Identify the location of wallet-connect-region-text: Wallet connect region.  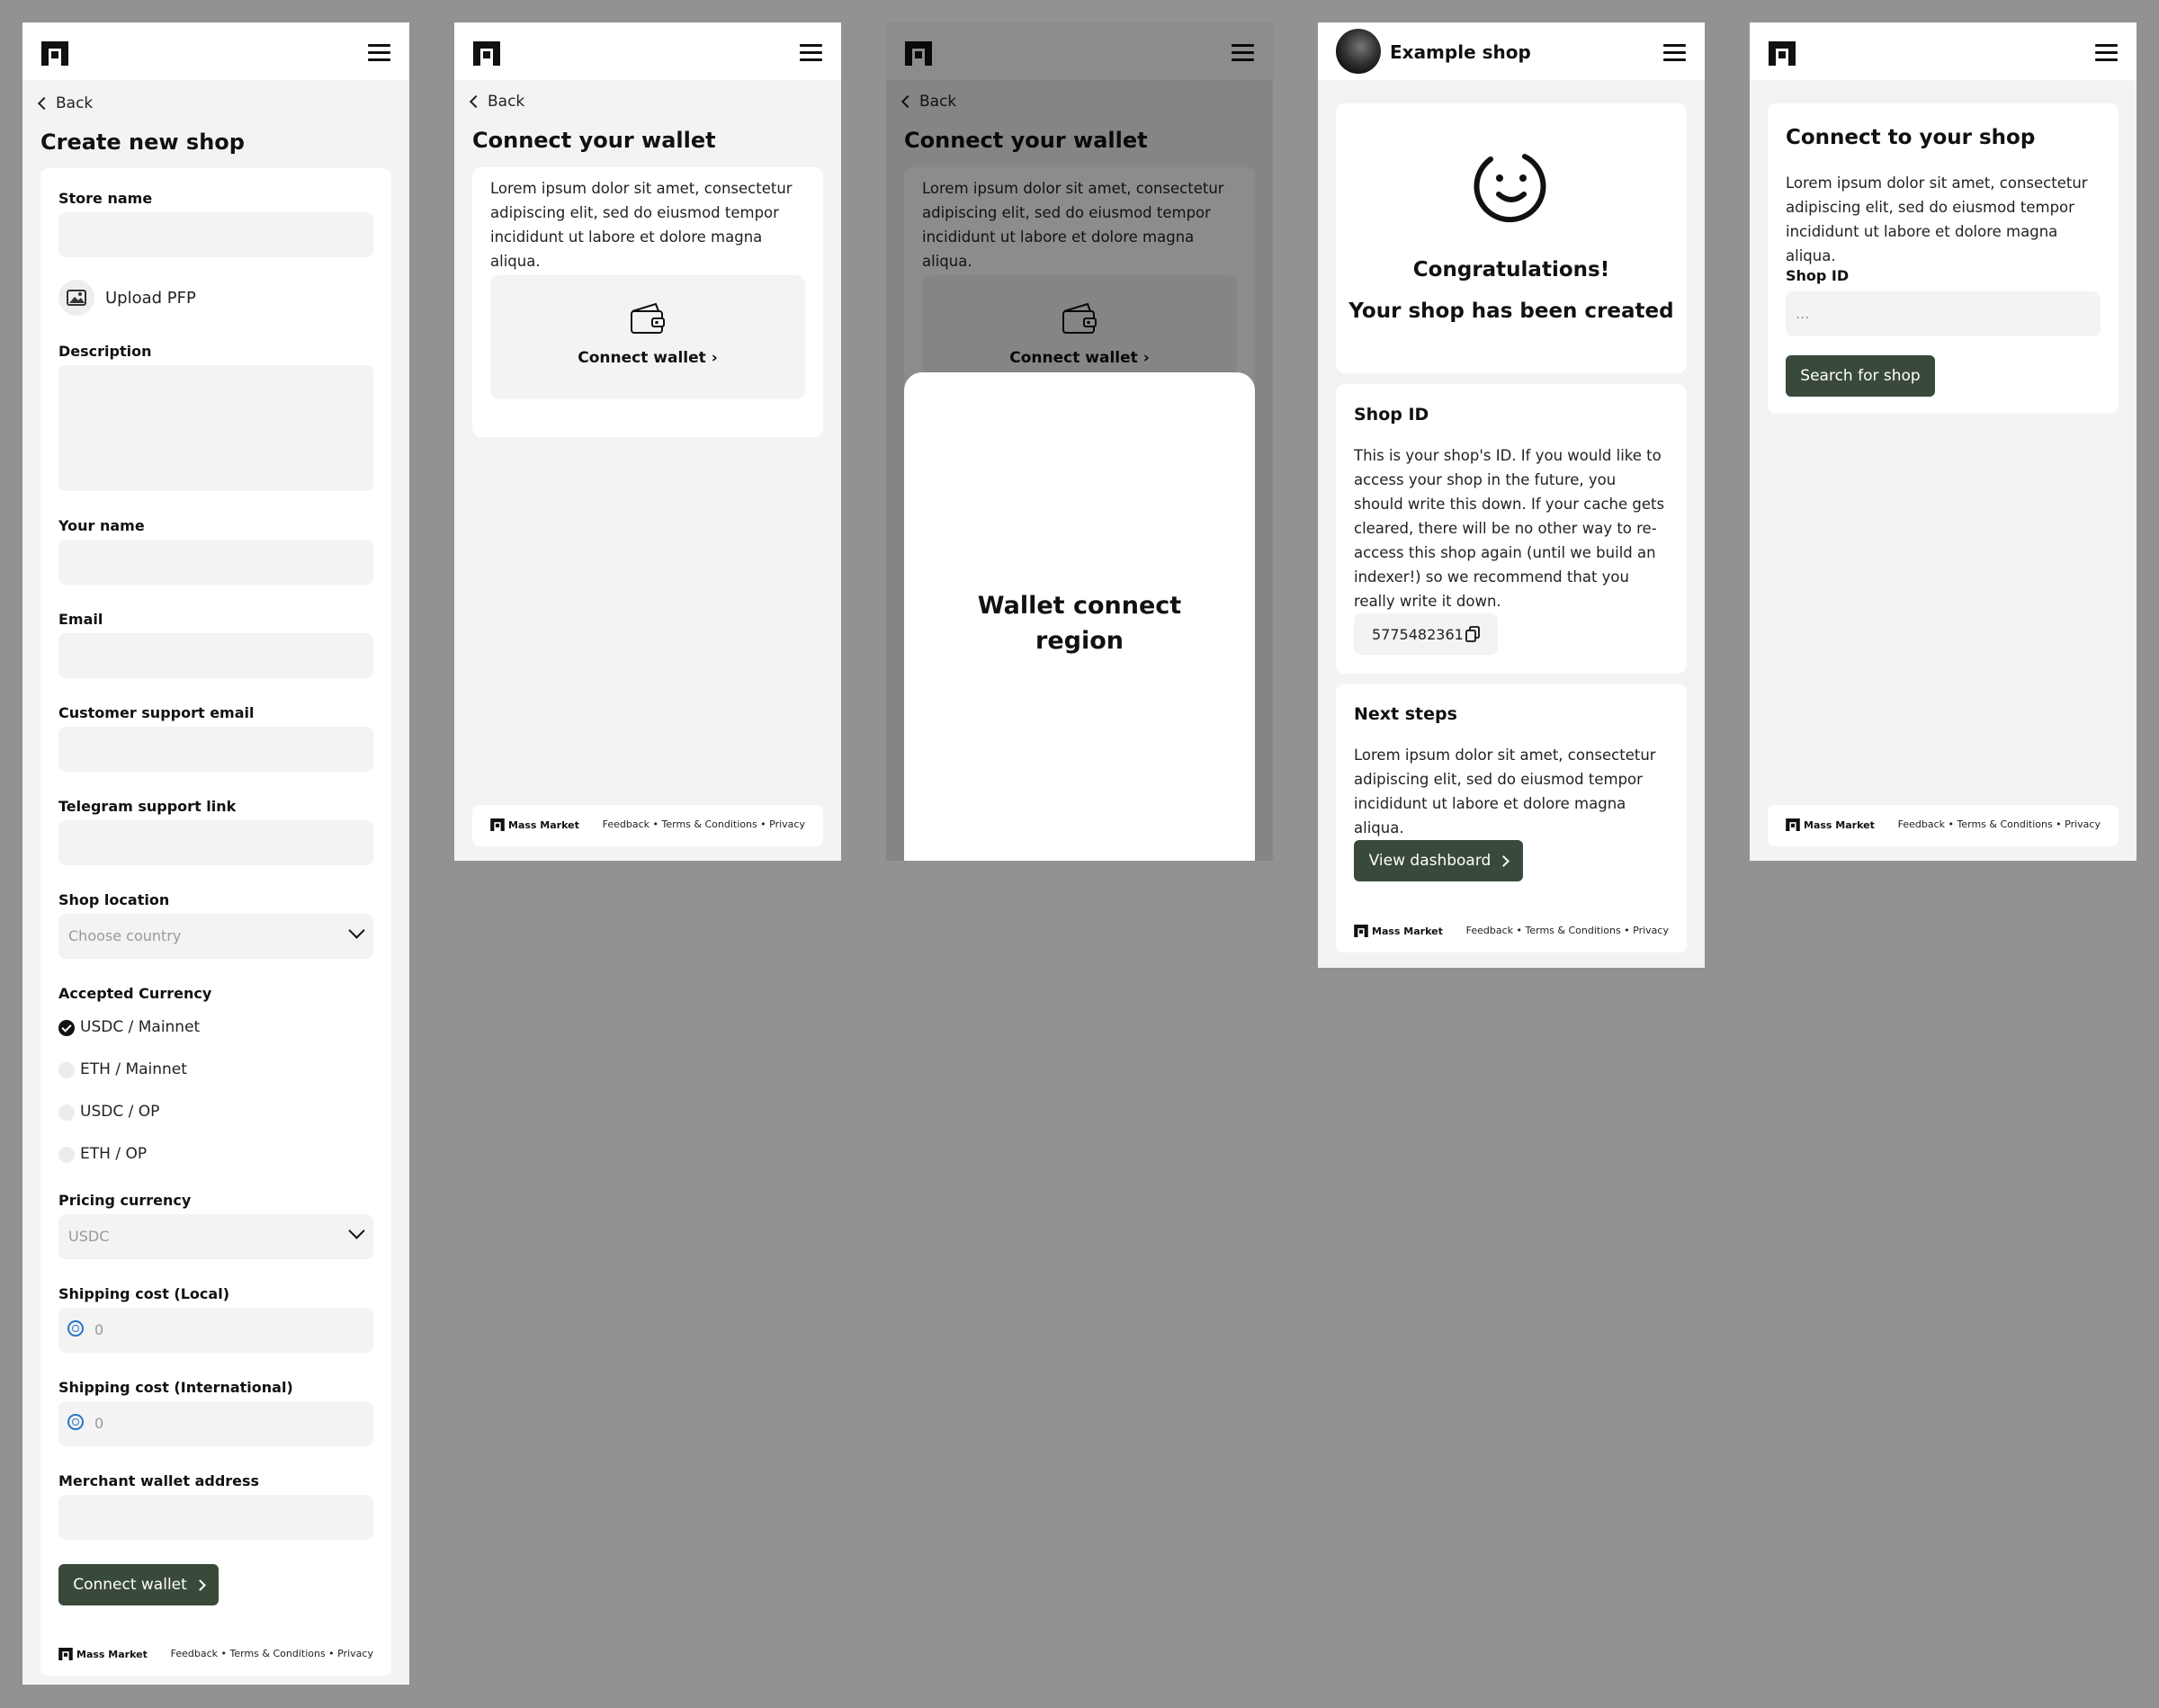
(1079, 623).